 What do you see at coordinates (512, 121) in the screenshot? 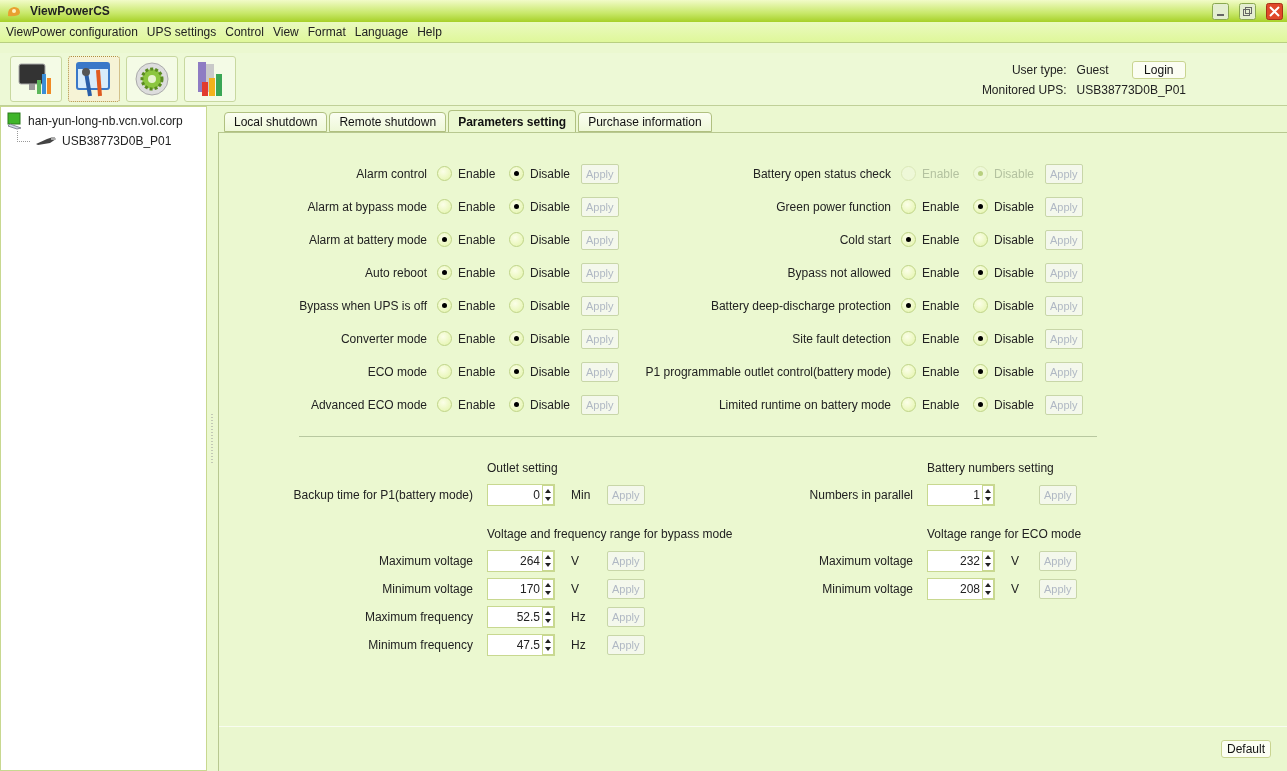
I see `tab: Parameters setting` at bounding box center [512, 121].